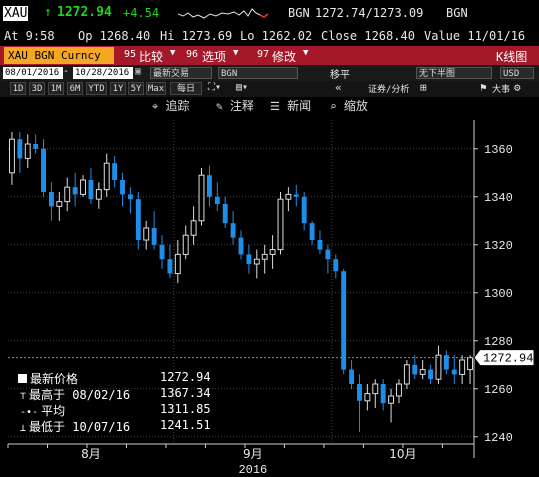  I want to click on news-tool: ☰ 新闻, so click(290, 106).